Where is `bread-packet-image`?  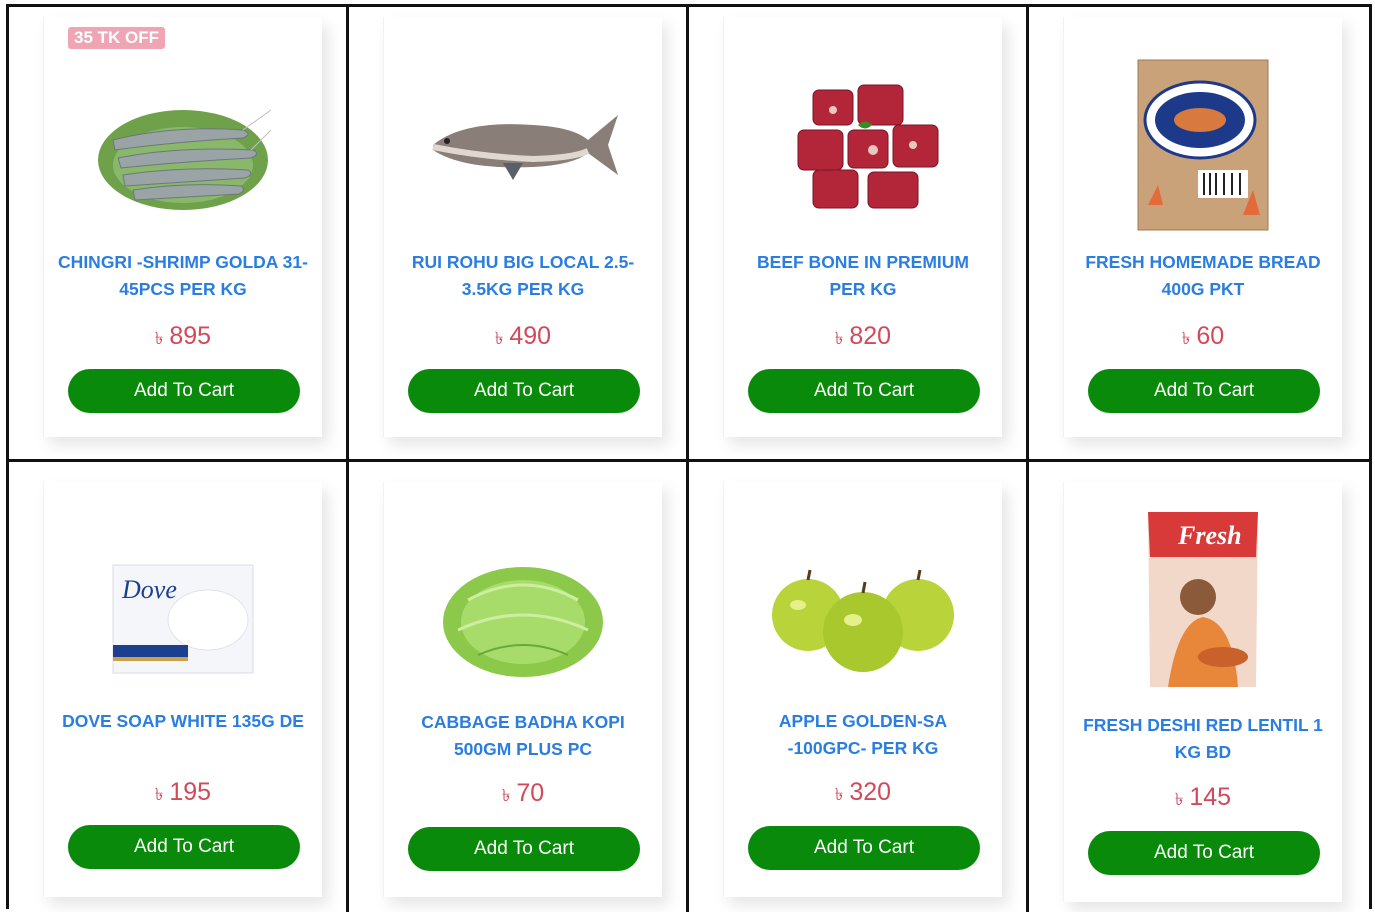
bread-packet-image is located at coordinates (1203, 144).